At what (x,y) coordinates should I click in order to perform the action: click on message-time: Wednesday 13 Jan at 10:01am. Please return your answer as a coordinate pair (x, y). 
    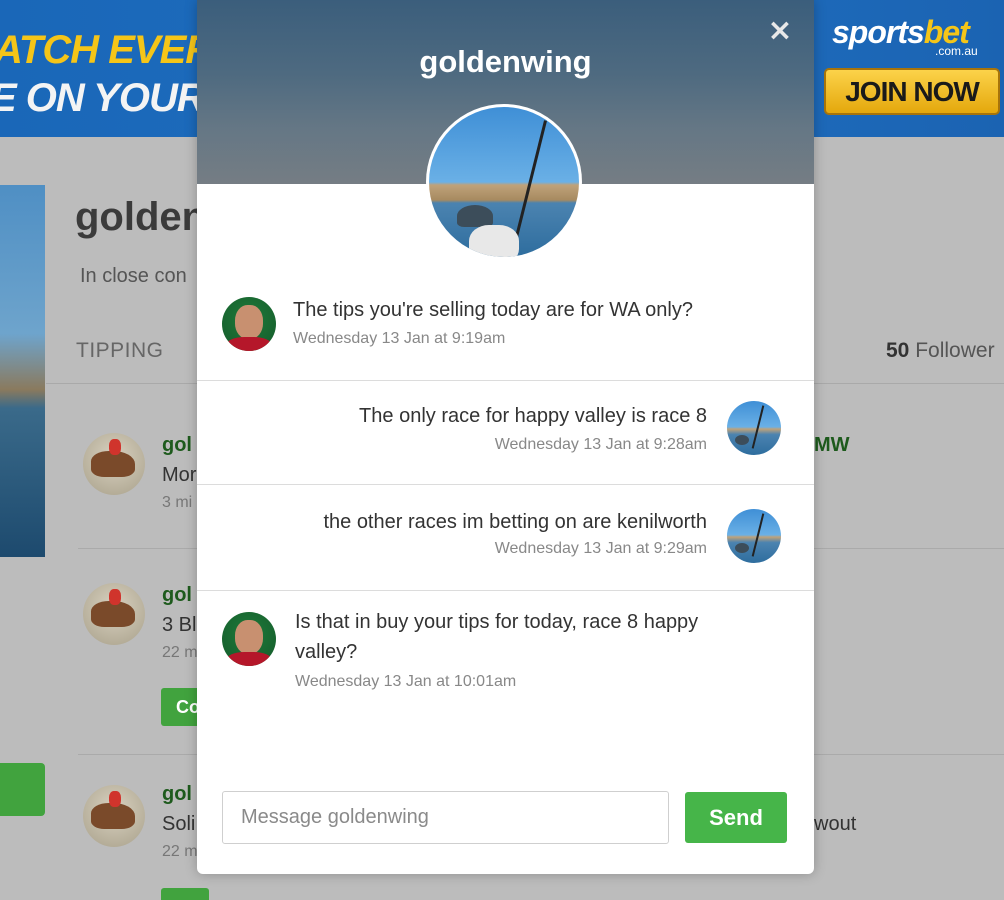
    Looking at the image, I should click on (406, 681).